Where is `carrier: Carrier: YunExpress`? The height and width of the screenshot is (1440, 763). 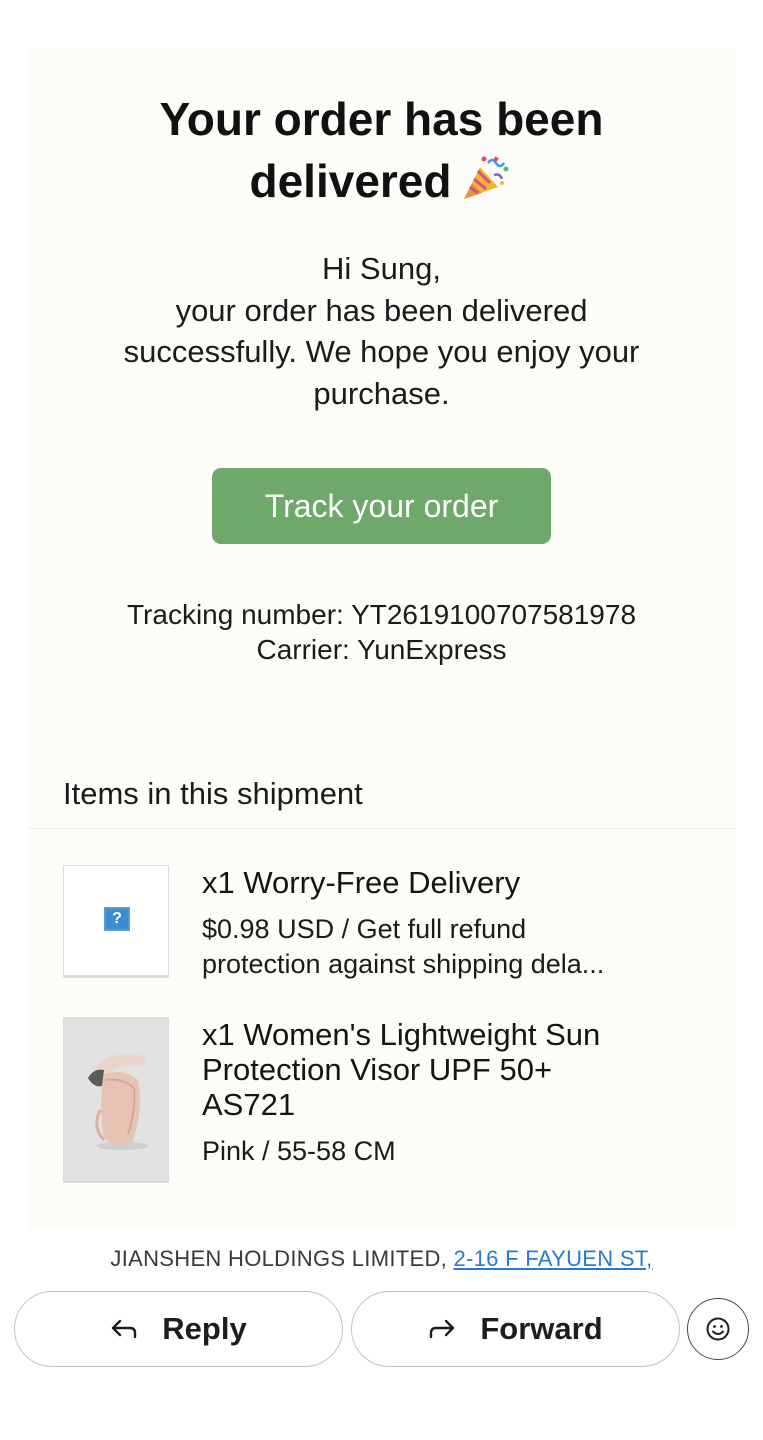 carrier: Carrier: YunExpress is located at coordinates (381, 649).